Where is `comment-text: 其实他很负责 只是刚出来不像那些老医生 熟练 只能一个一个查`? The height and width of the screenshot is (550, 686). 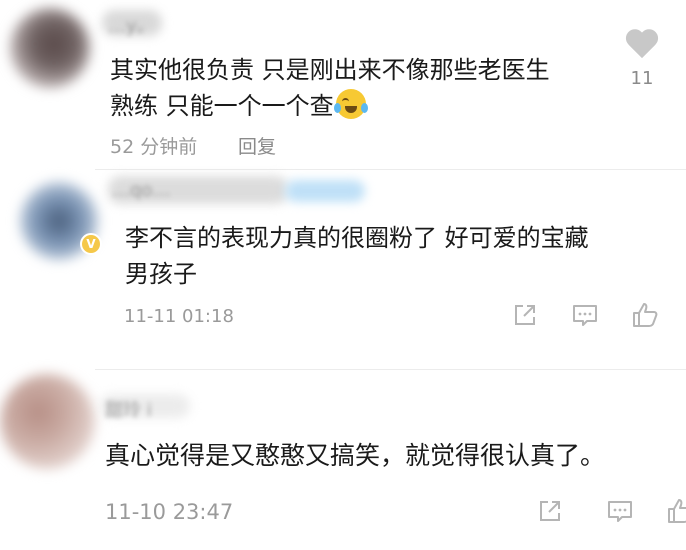
comment-text: 其实他很负责 只是刚出来不像那些老医生 熟练 只能一个一个查 is located at coordinates (370, 88).